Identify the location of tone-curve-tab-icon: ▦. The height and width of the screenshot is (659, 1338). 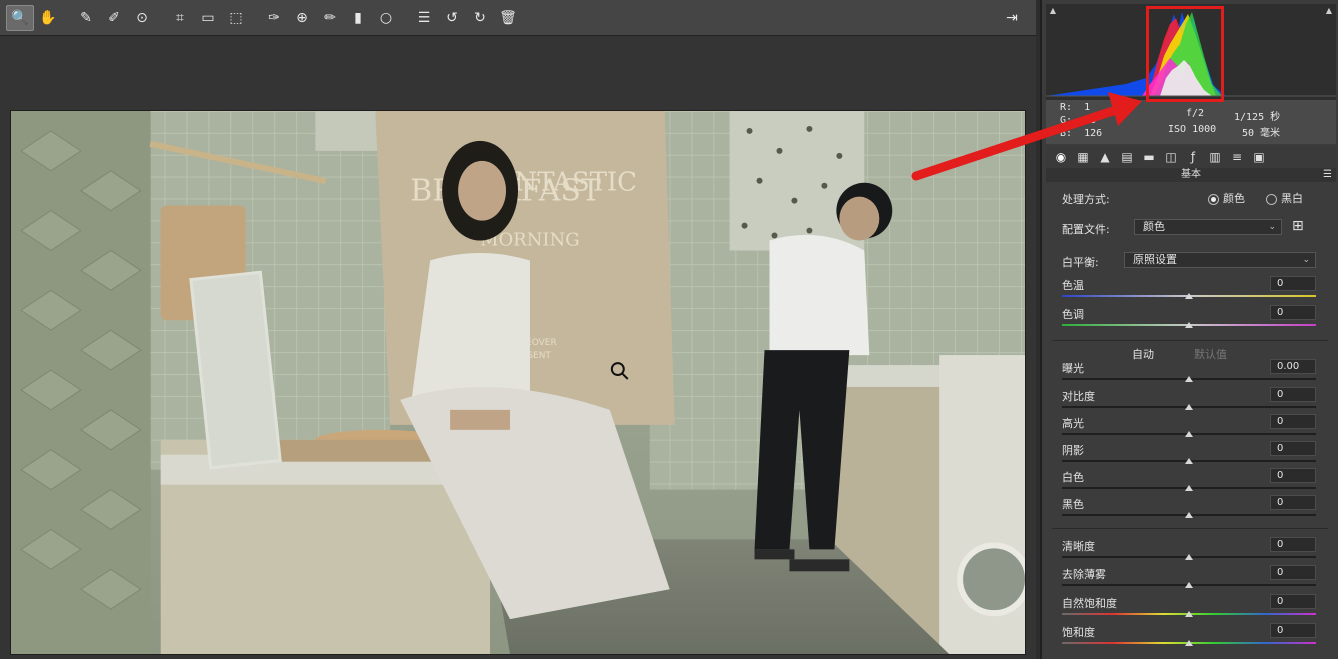
(1083, 157).